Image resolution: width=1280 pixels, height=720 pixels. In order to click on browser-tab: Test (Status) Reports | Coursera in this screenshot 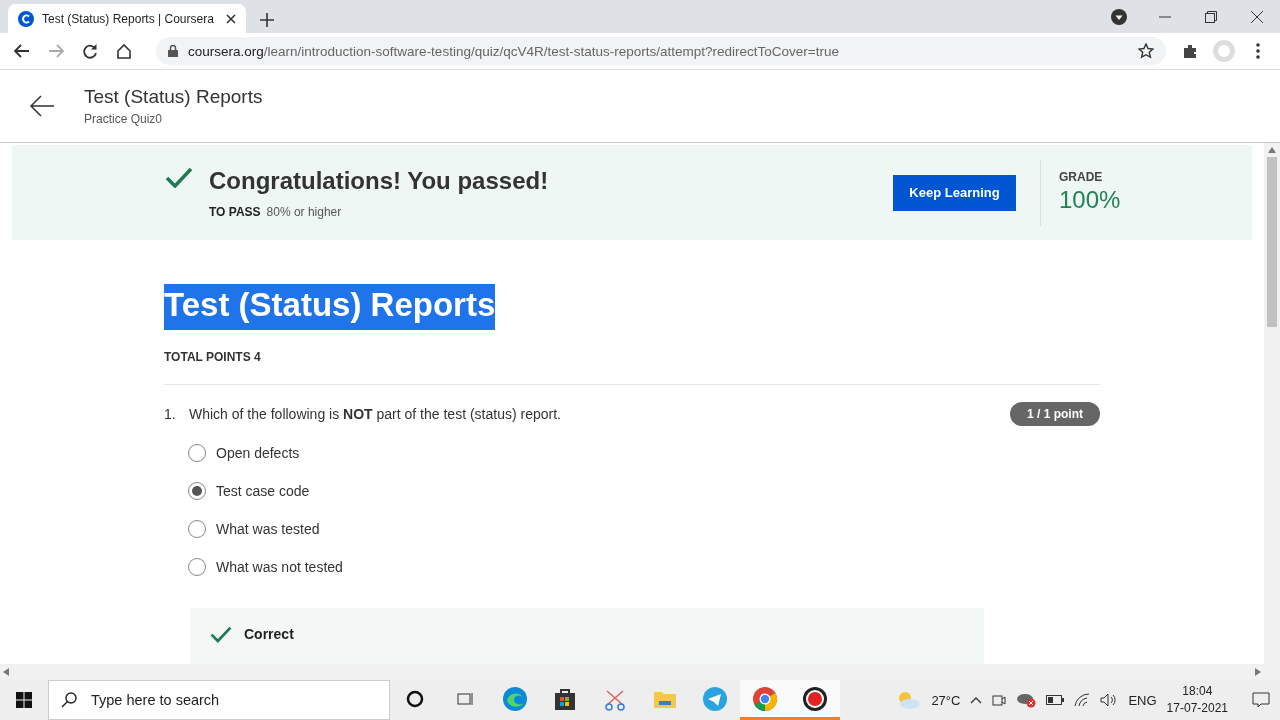, I will do `click(127, 18)`.